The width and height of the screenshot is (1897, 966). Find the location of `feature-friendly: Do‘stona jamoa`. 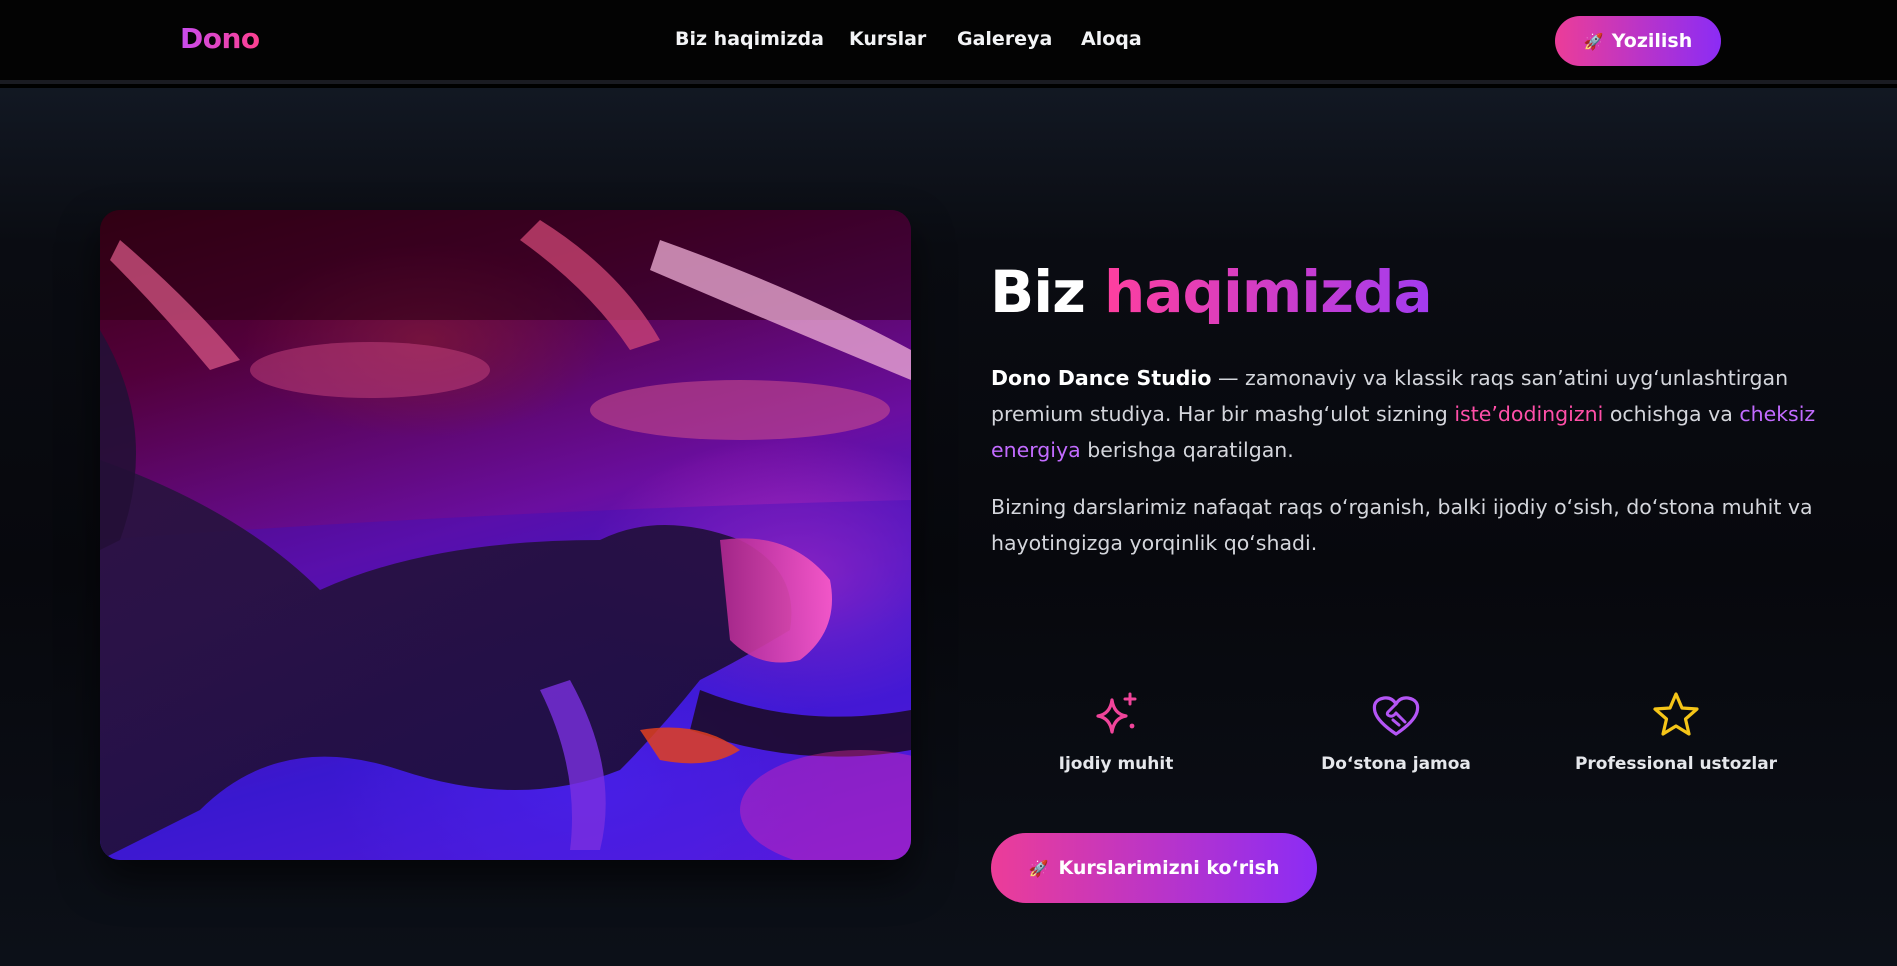

feature-friendly: Do‘stona jamoa is located at coordinates (1396, 731).